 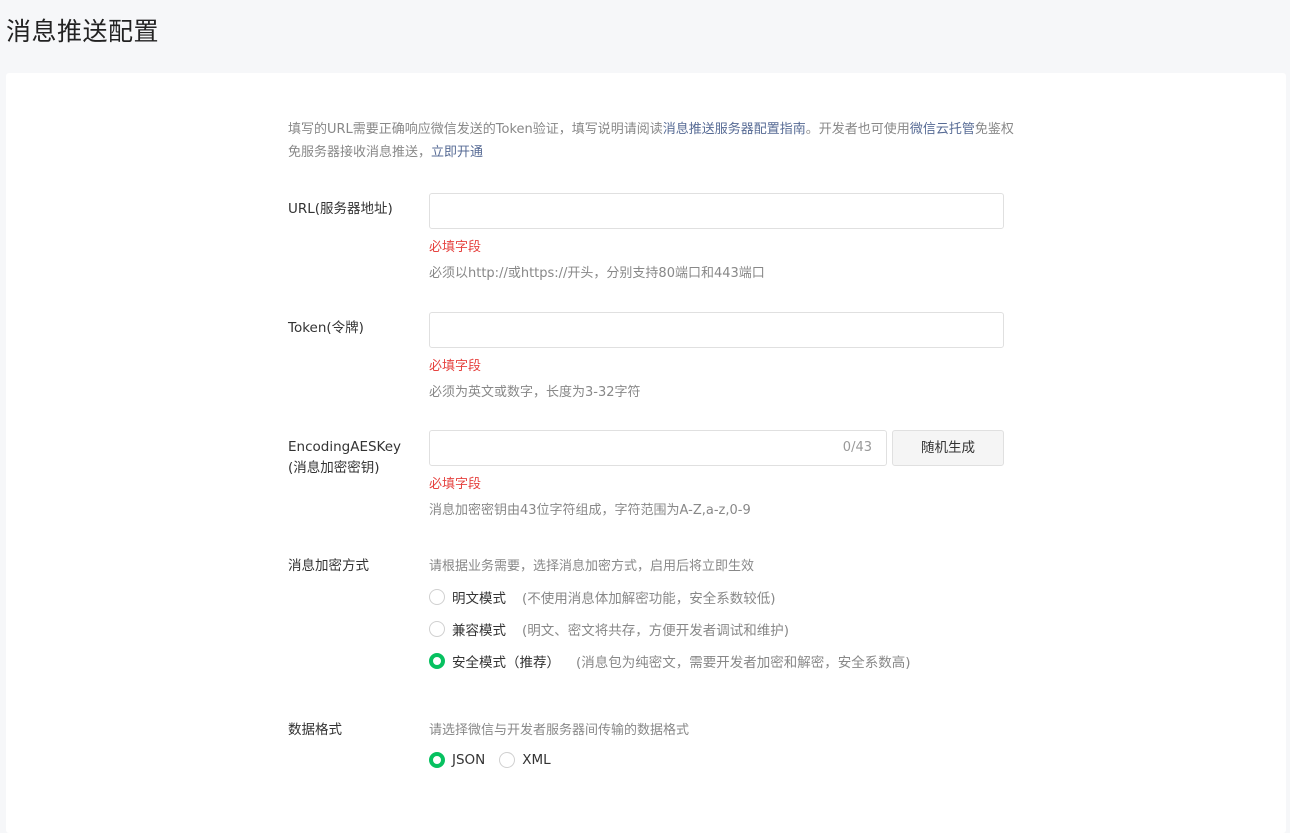 What do you see at coordinates (479, 631) in the screenshot?
I see `radio-label: 兼容模式` at bounding box center [479, 631].